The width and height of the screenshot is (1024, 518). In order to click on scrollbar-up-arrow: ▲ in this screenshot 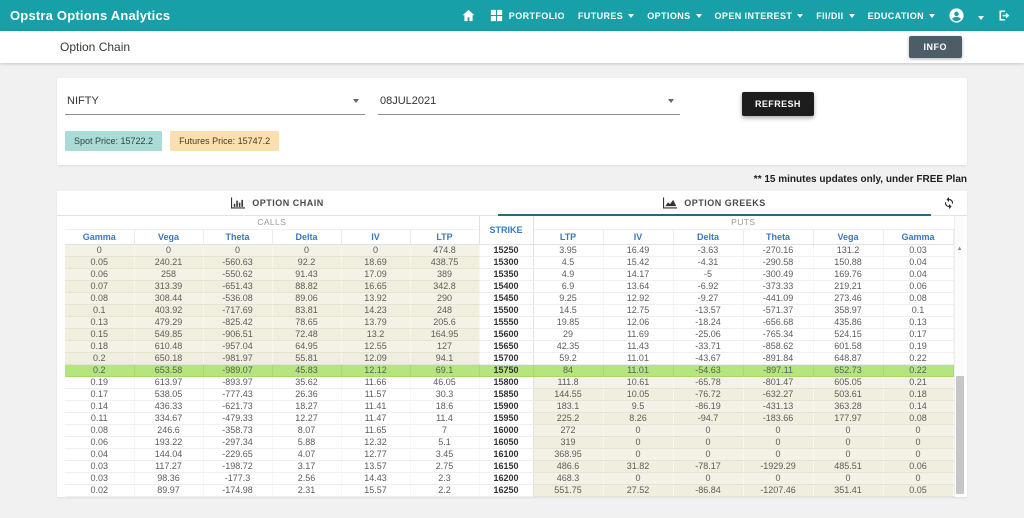, I will do `click(960, 249)`.